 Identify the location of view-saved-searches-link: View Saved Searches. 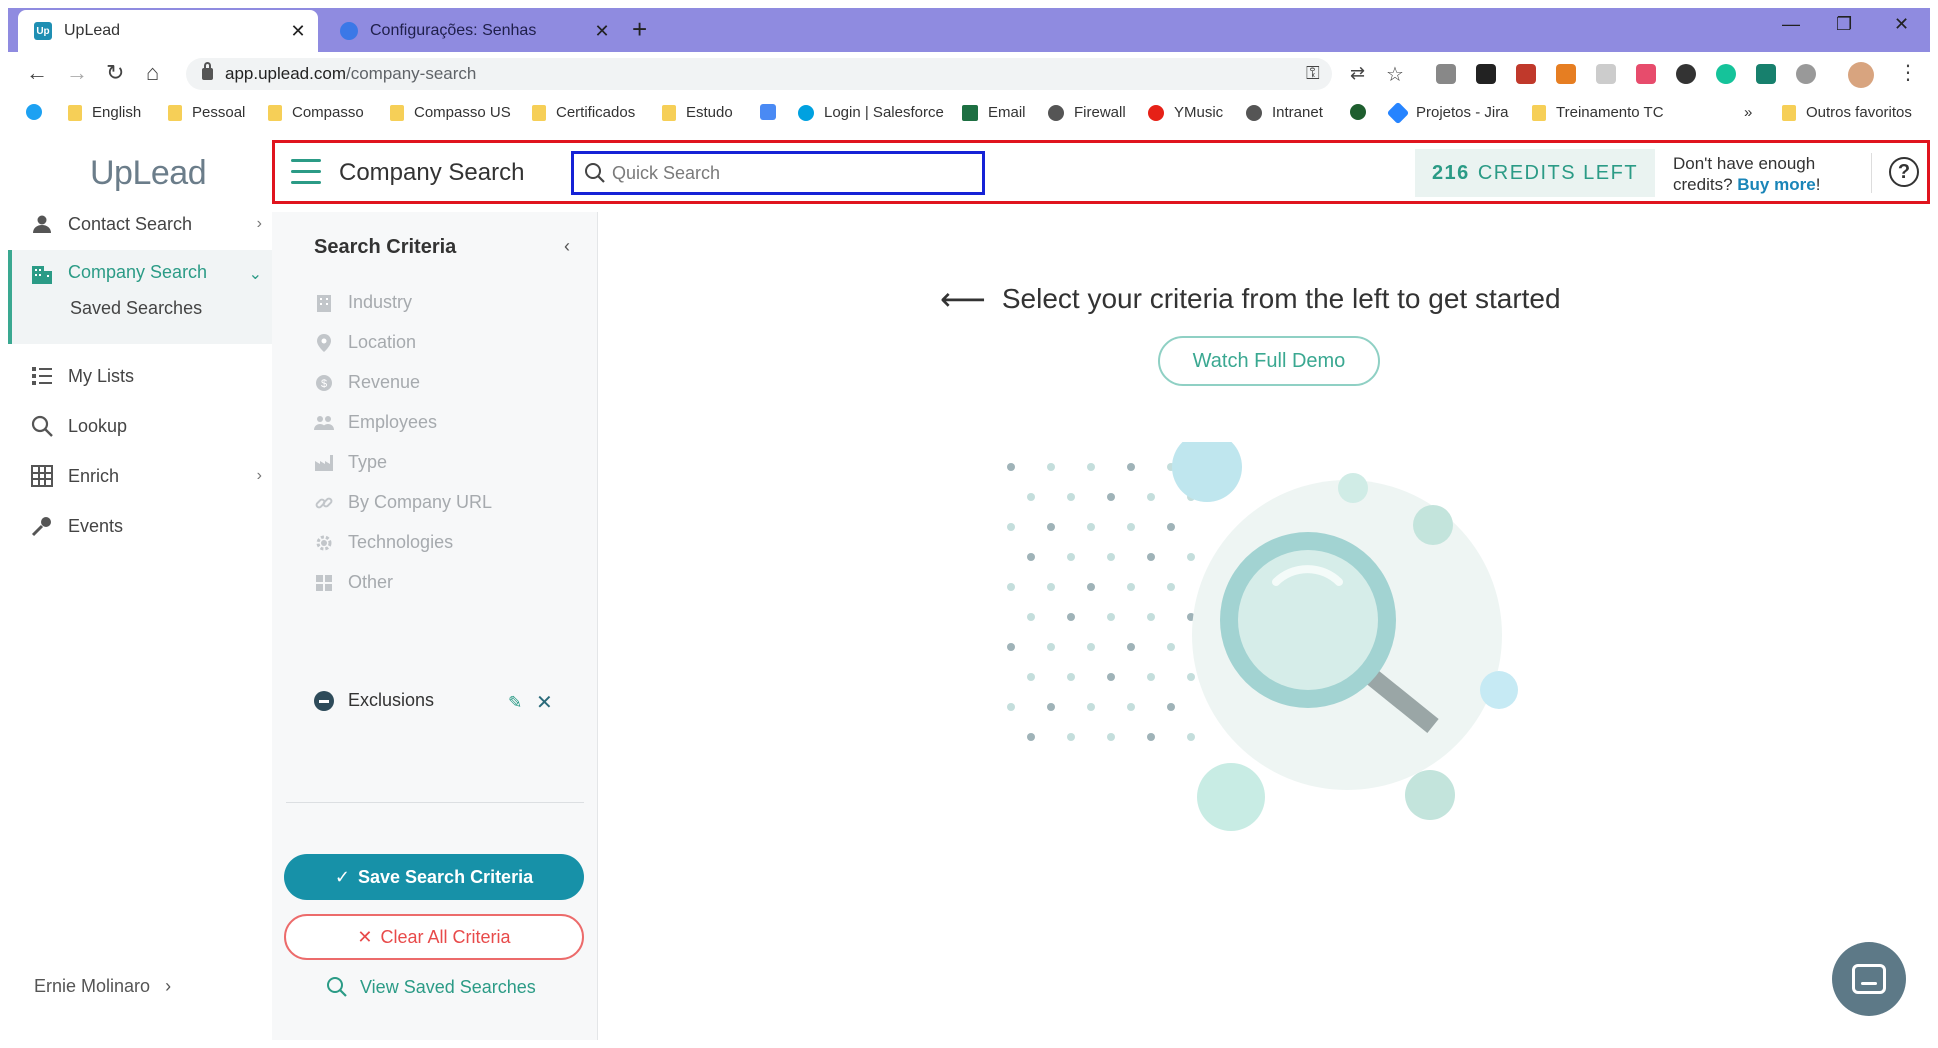
(431, 987).